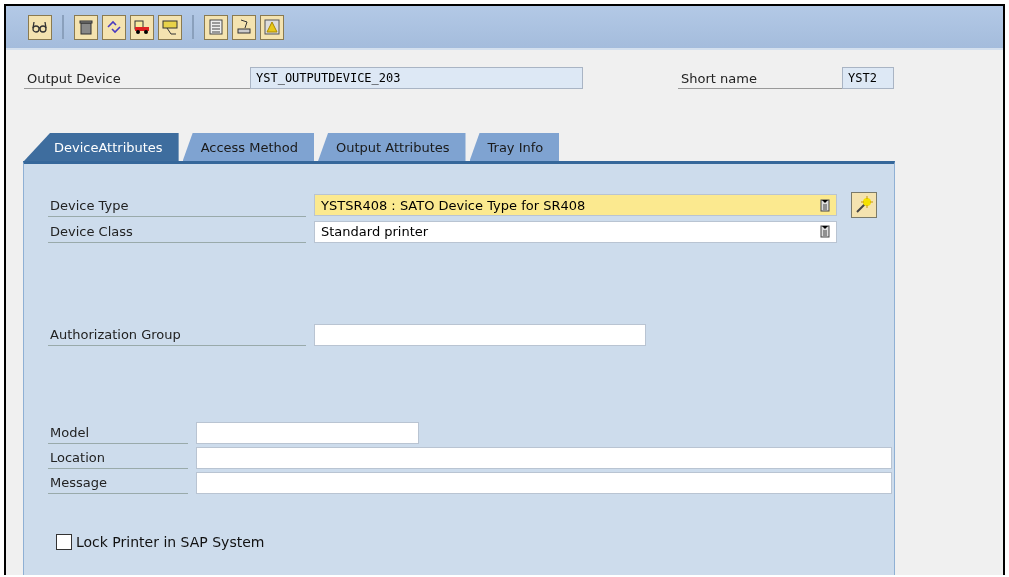 Image resolution: width=1009 pixels, height=577 pixels. Describe the element at coordinates (248, 147) in the screenshot. I see `tab: Access Method` at that location.